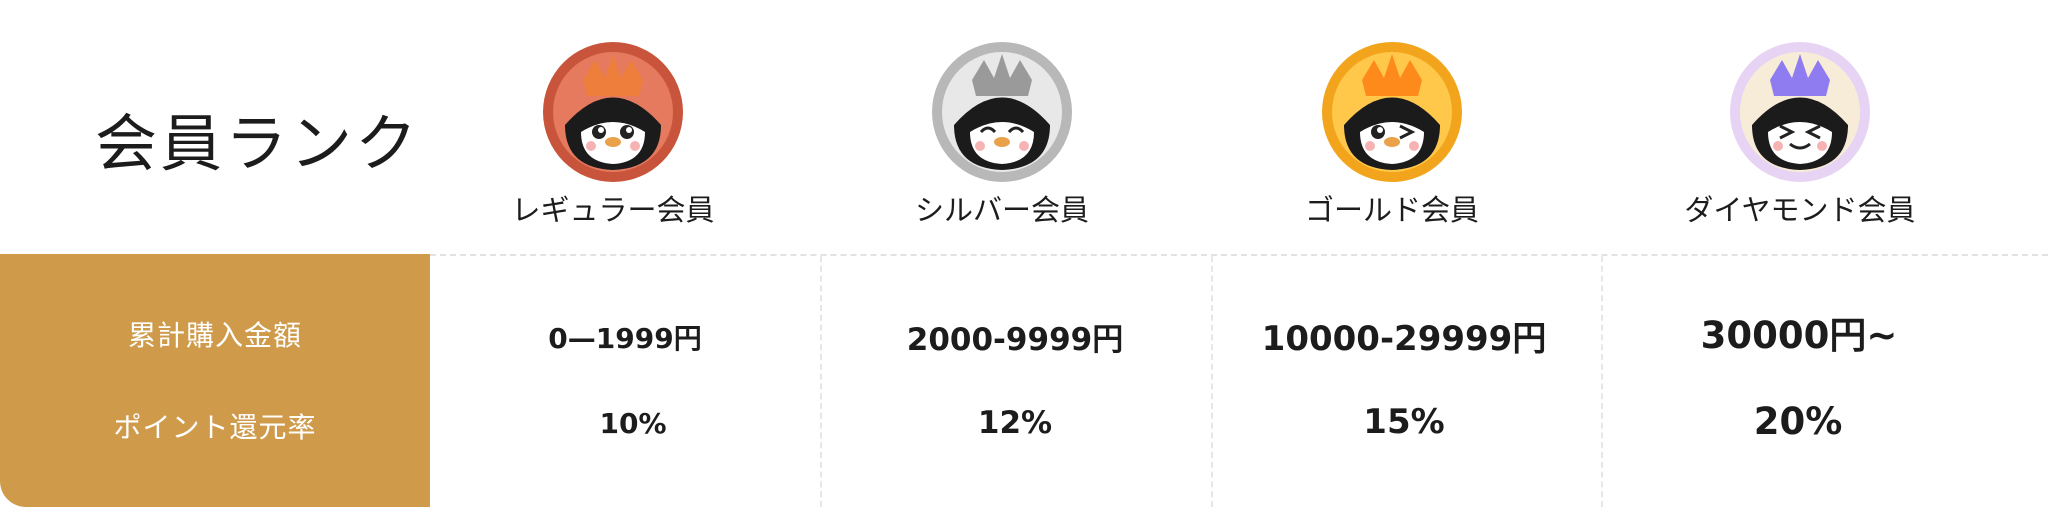 The width and height of the screenshot is (2048, 507). I want to click on purchase-amount-regular: 0—1999円, so click(625, 338).